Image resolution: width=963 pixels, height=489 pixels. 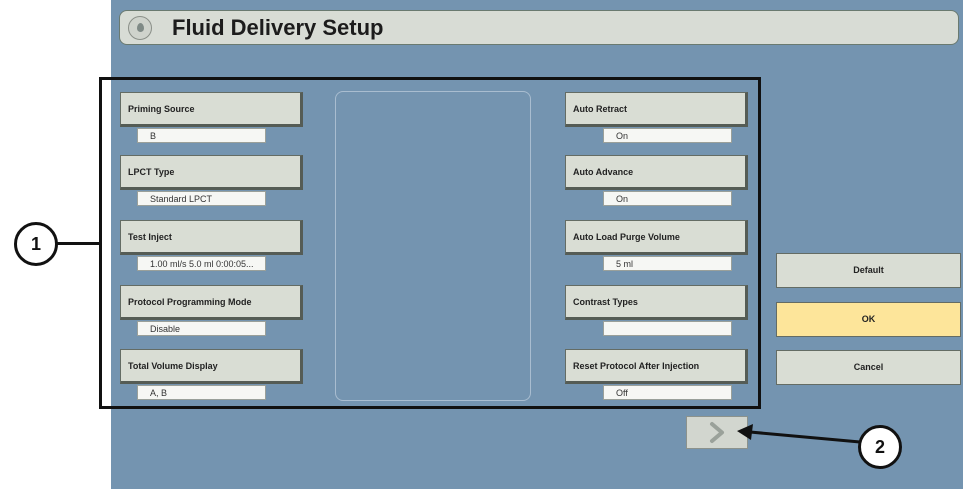 What do you see at coordinates (868, 270) in the screenshot?
I see `default-button: Default` at bounding box center [868, 270].